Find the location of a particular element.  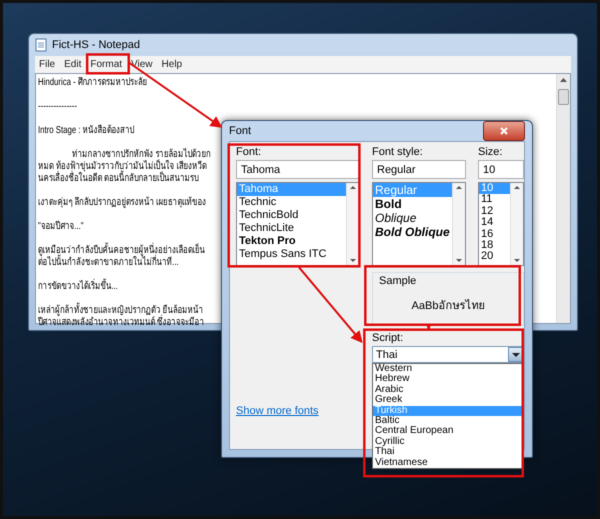

window-title: Fict-HS - Notepad is located at coordinates (96, 45).